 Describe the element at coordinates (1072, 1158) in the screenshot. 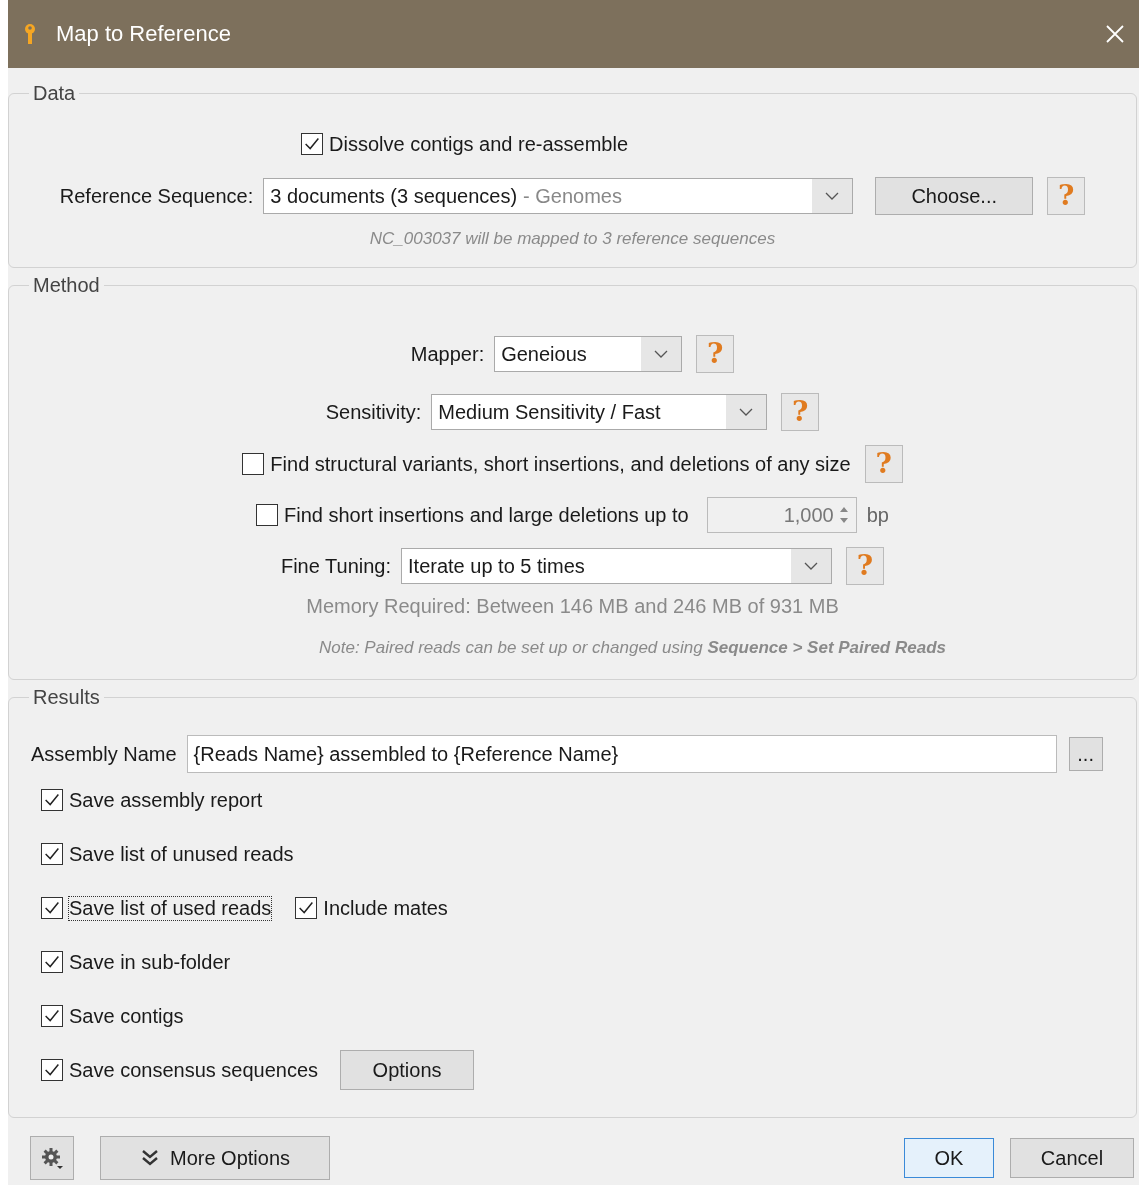

I see `dialog-button: Cancel` at that location.